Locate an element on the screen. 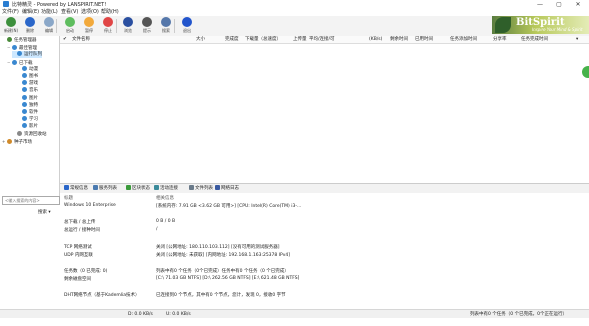 The height and width of the screenshot is (326, 589). info-icon is located at coordinates (66, 187).